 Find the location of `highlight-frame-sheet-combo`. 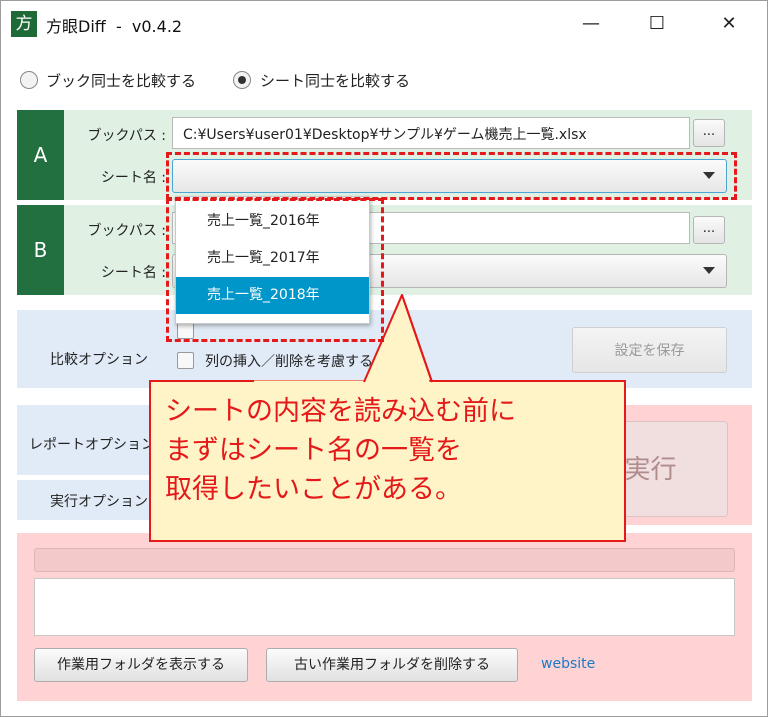

highlight-frame-sheet-combo is located at coordinates (451, 176).